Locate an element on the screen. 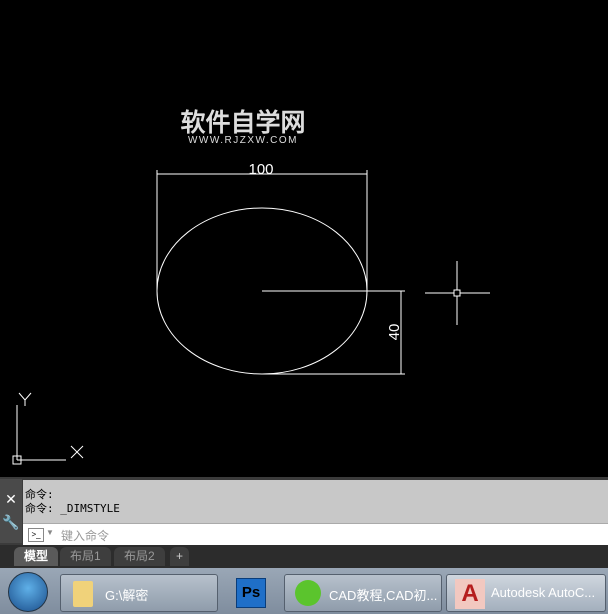  watermark-title: 软件自学网 is located at coordinates (242, 122).